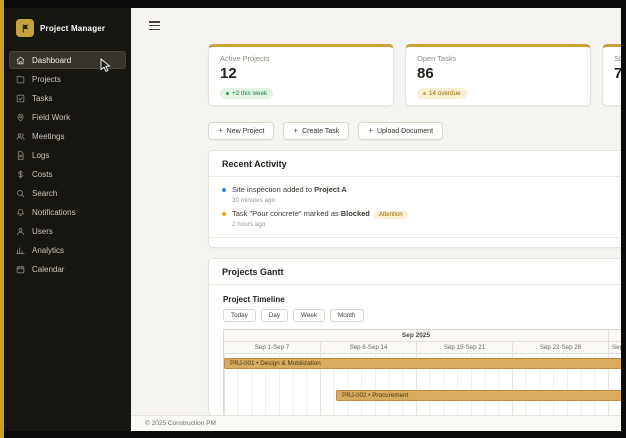 The height and width of the screenshot is (438, 626). Describe the element at coordinates (425, 73) in the screenshot. I see `stat-value: 86` at that location.